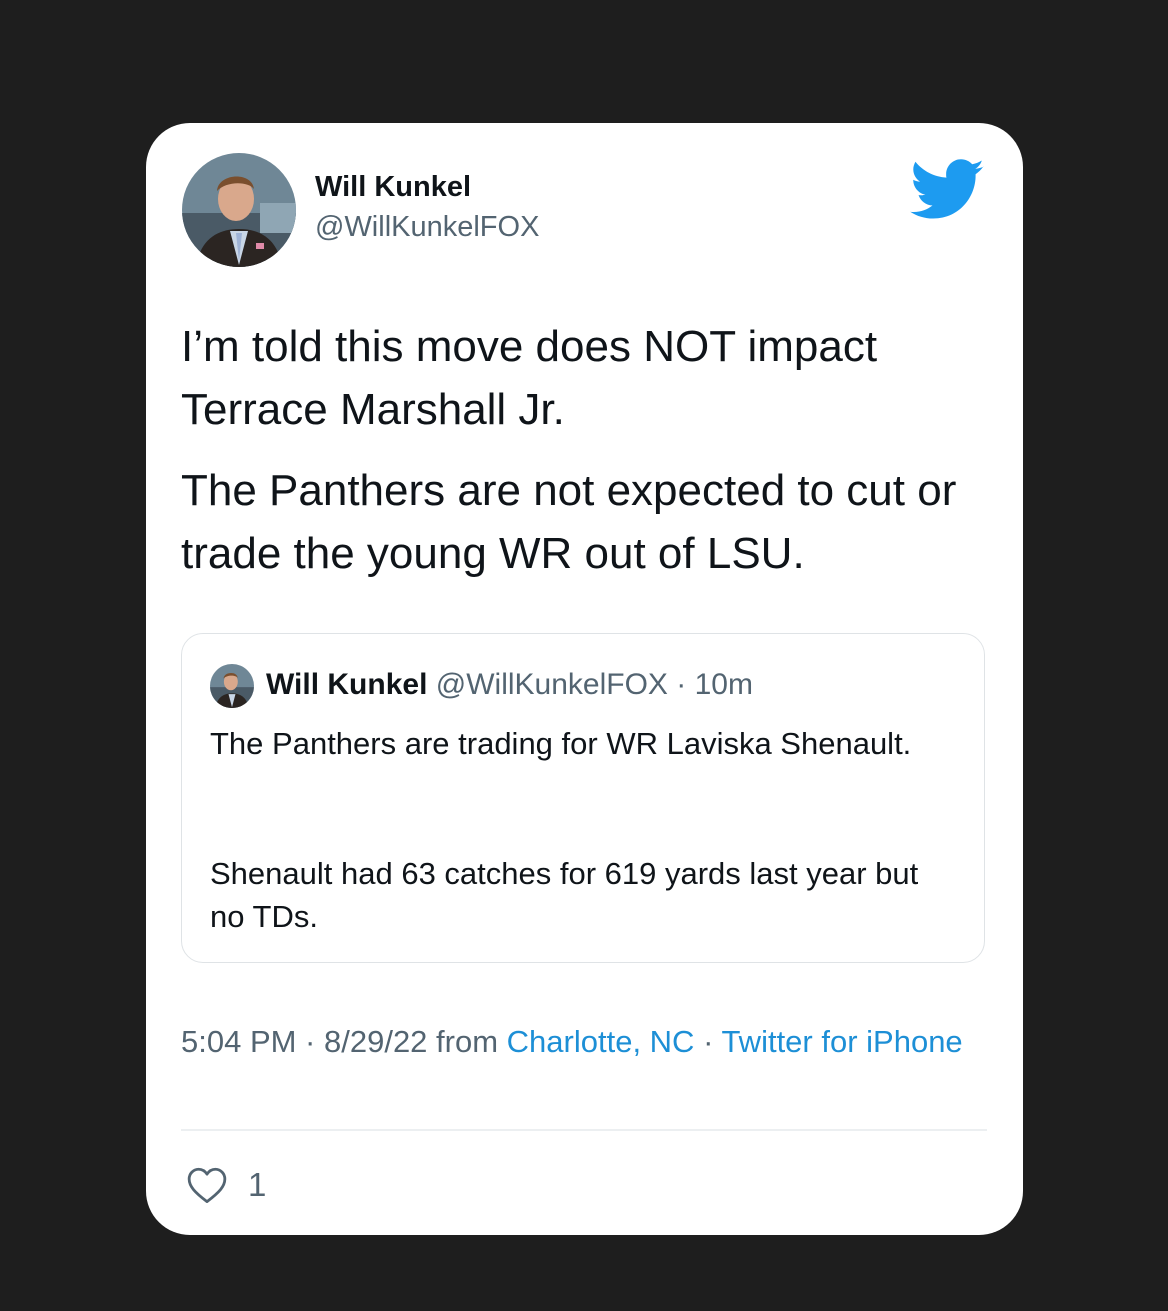 The width and height of the screenshot is (1168, 1311). What do you see at coordinates (257, 1184) in the screenshot?
I see `like-count: 1` at bounding box center [257, 1184].